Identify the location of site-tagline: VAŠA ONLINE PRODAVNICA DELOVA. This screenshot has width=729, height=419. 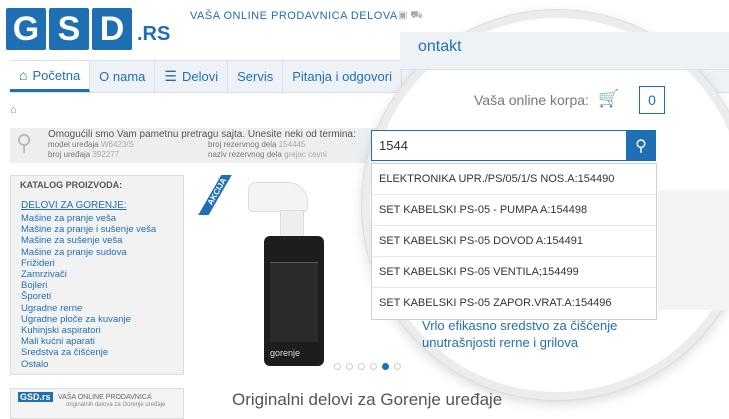
(294, 16).